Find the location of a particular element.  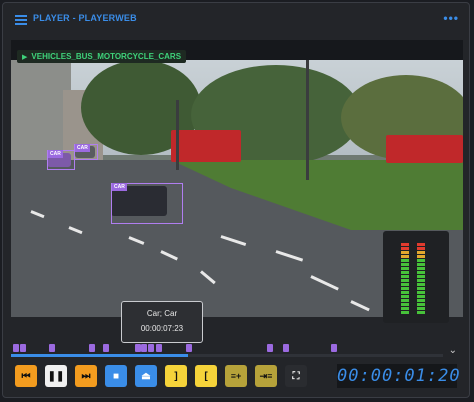

mark-out-button: ] is located at coordinates (176, 376).